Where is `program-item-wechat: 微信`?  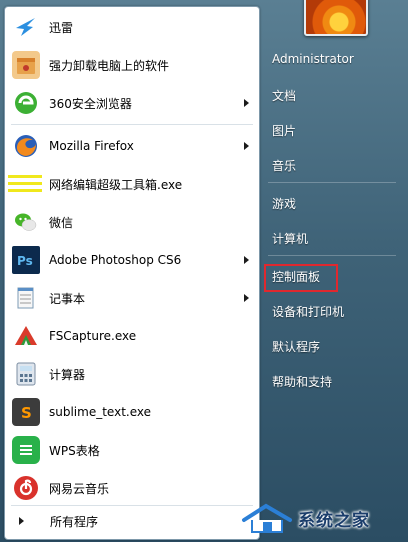 program-item-wechat: 微信 is located at coordinates (132, 222).